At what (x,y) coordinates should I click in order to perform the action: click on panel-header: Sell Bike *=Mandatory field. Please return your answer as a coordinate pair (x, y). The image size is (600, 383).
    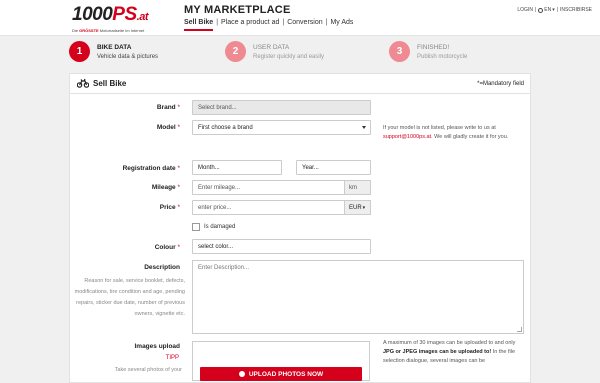
    Looking at the image, I should click on (300, 84).